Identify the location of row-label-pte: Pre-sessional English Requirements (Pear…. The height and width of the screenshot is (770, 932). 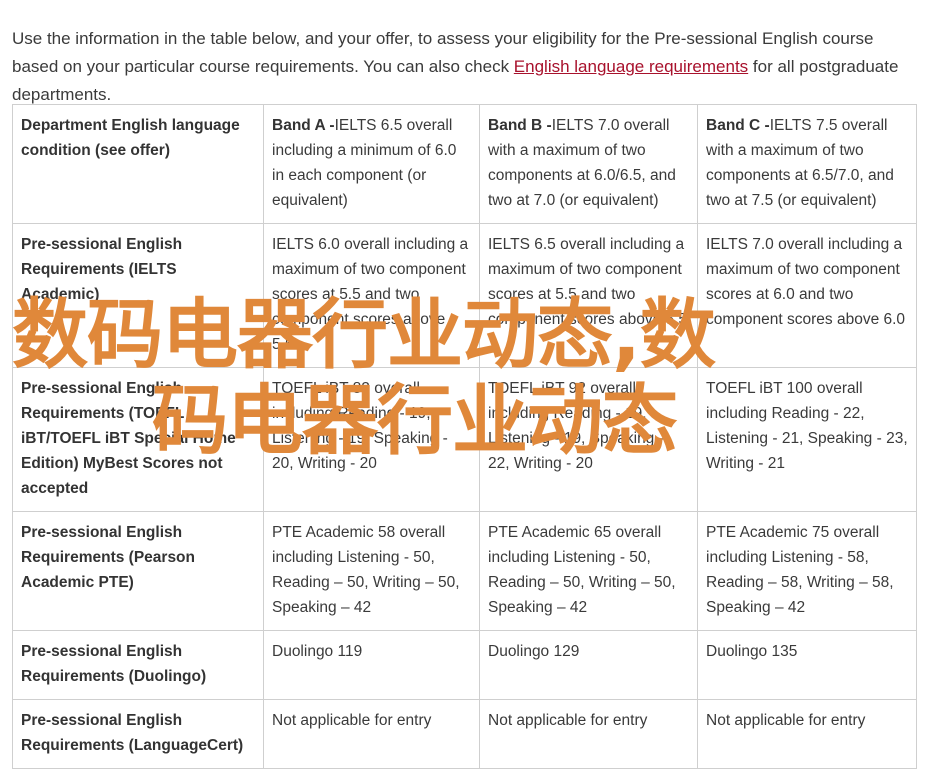
(138, 571).